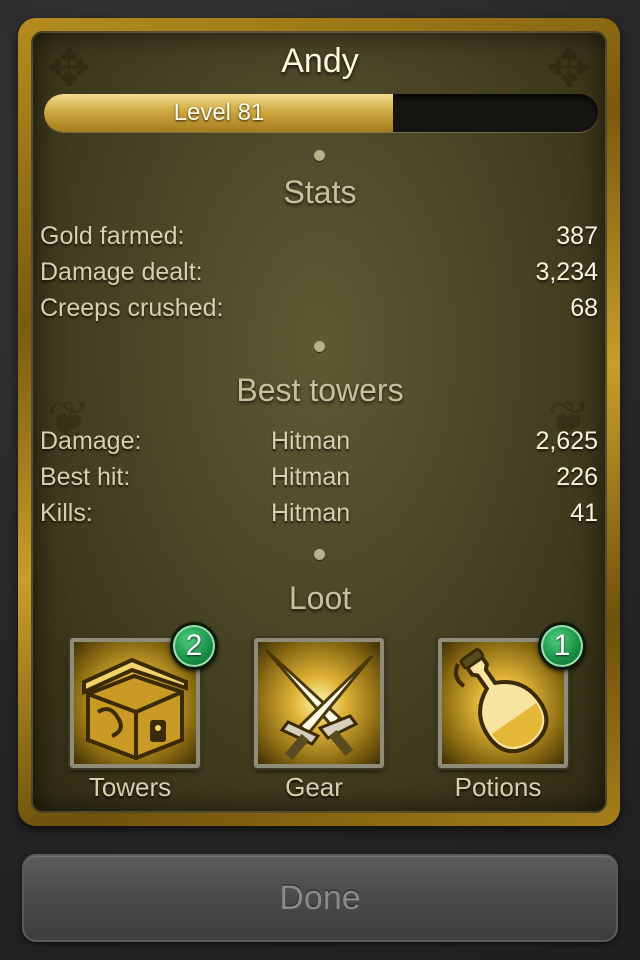 This screenshot has width=640, height=960. What do you see at coordinates (577, 236) in the screenshot?
I see `stat-value: 387` at bounding box center [577, 236].